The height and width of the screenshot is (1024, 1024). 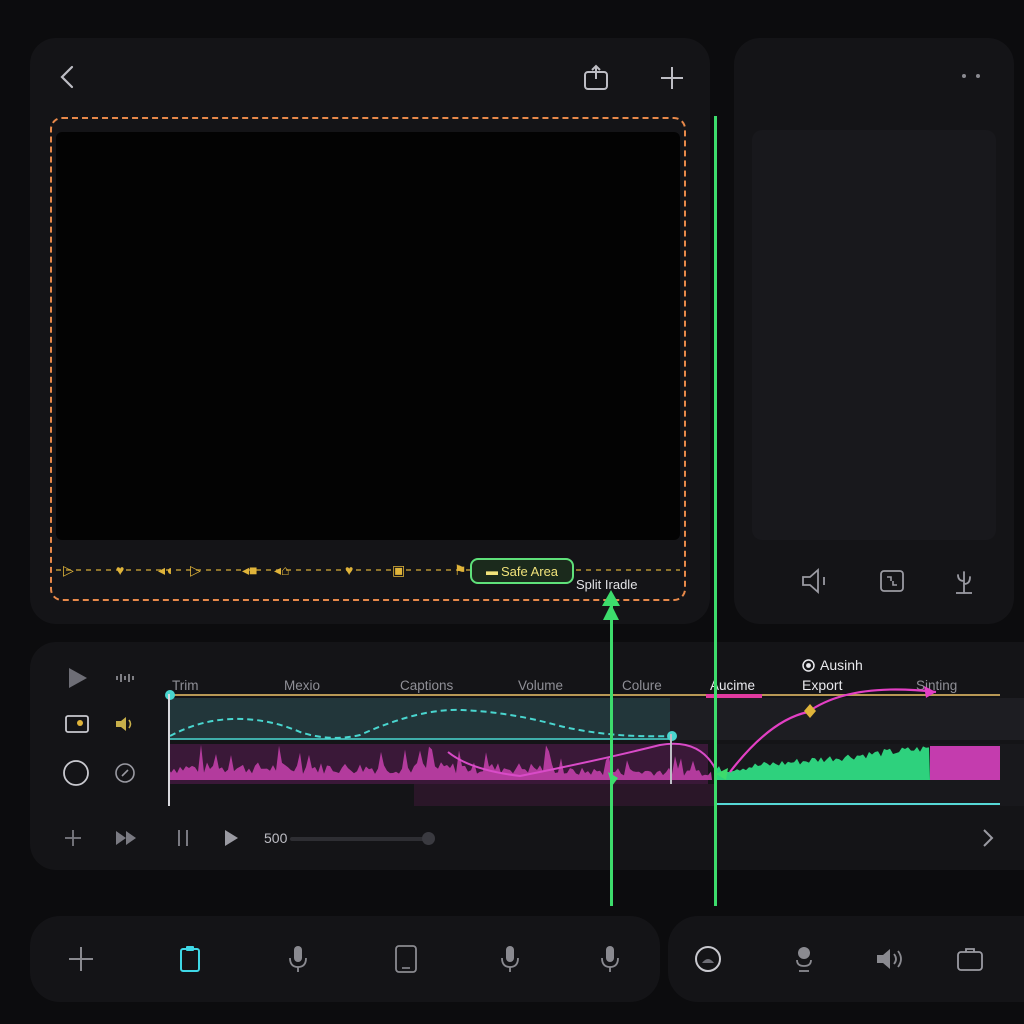 I want to click on export-option: Export, so click(x=822, y=685).